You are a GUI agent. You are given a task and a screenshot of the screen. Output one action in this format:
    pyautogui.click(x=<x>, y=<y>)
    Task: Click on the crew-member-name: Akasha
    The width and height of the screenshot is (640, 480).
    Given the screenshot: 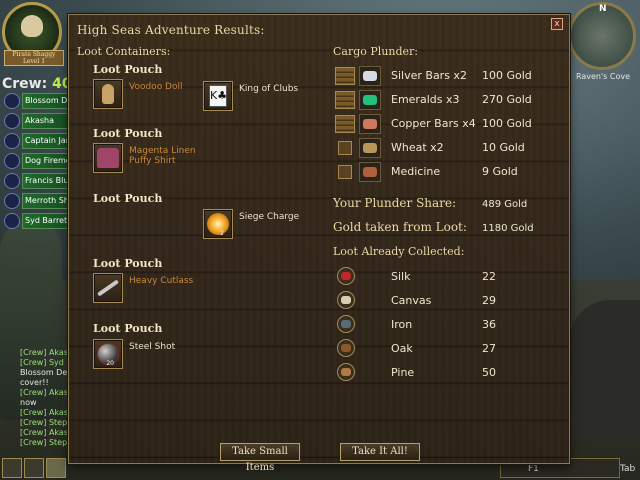 What is the action you would take?
    pyautogui.click(x=46, y=121)
    